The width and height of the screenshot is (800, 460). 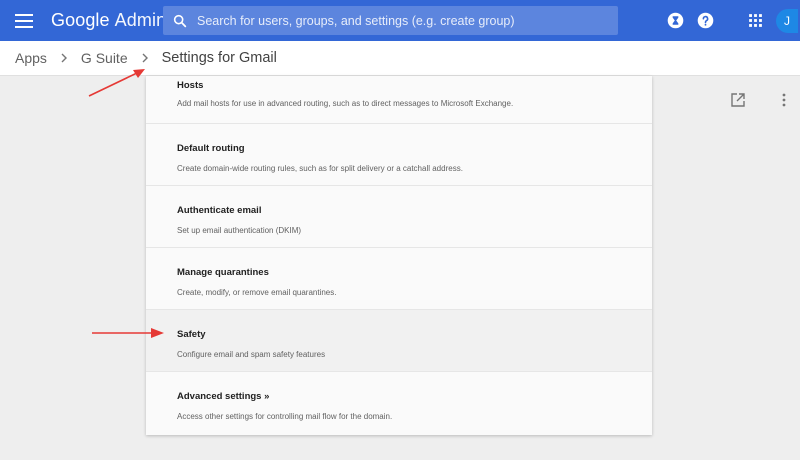 I want to click on open-in-new-icon, so click(x=738, y=100).